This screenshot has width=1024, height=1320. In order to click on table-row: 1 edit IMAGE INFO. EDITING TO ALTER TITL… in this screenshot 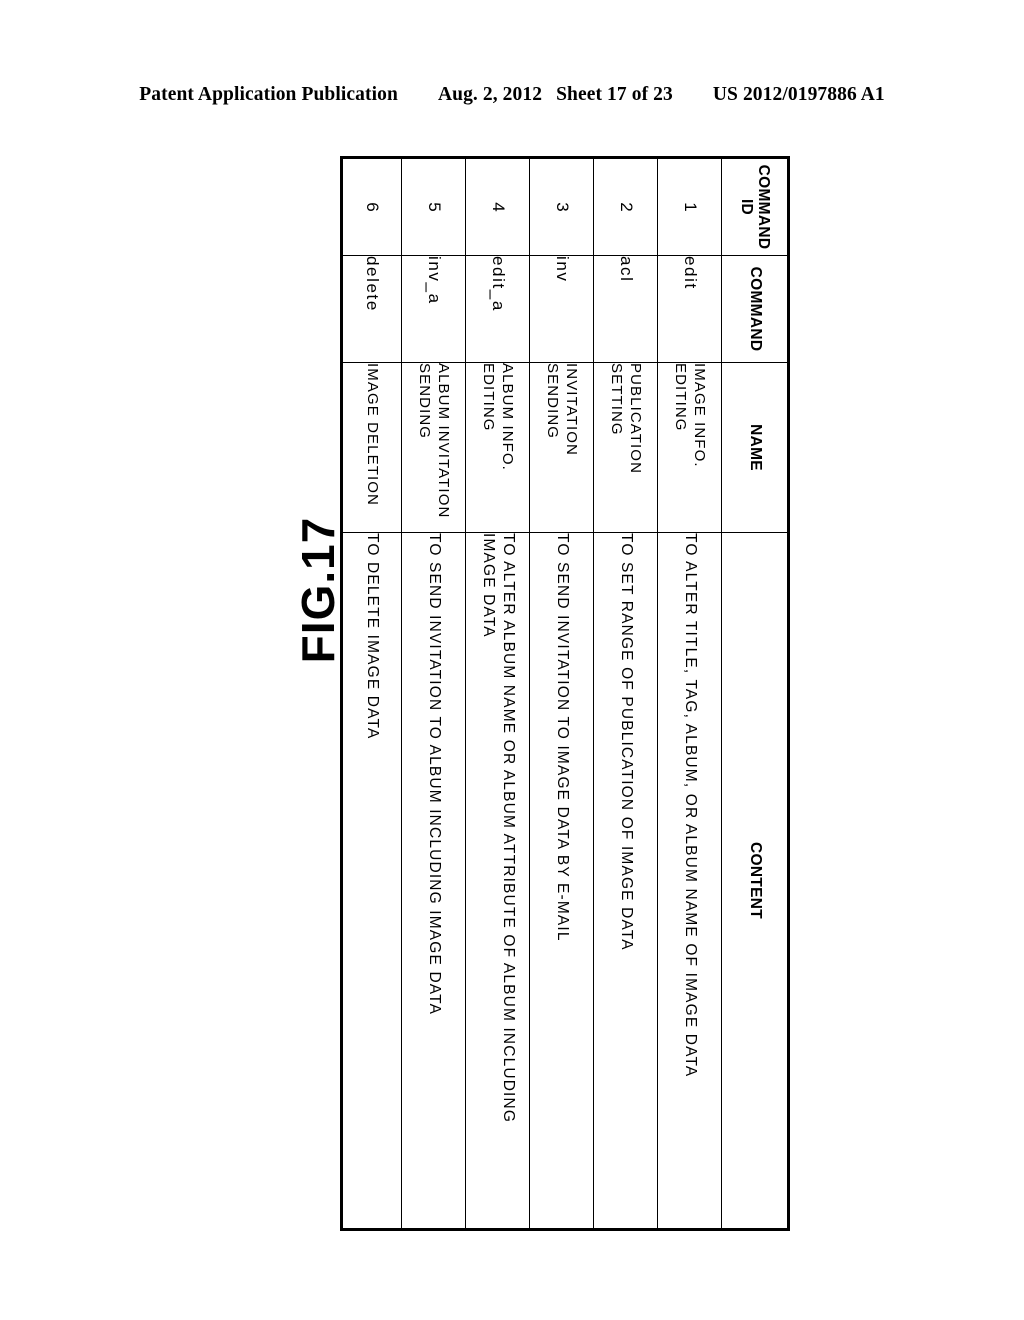, I will do `click(689, 693)`.